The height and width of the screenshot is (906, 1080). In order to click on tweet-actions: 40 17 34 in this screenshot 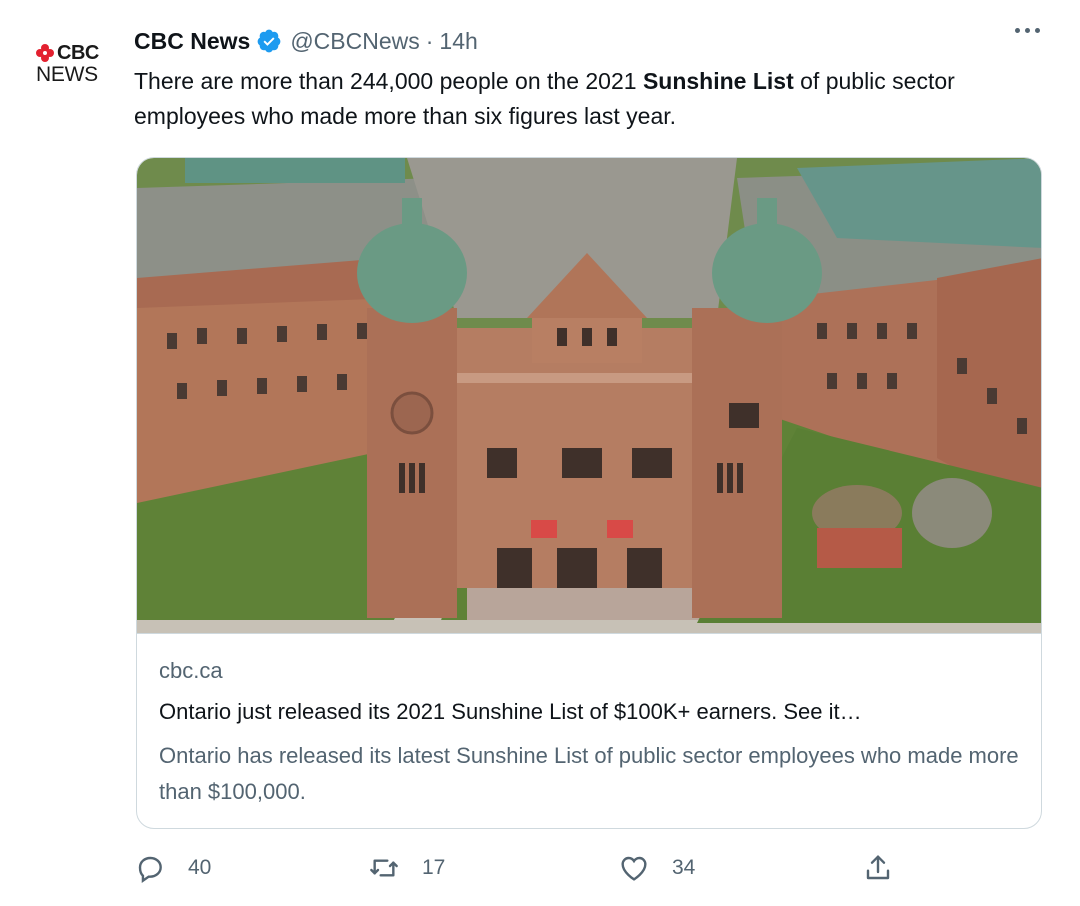, I will do `click(524, 872)`.